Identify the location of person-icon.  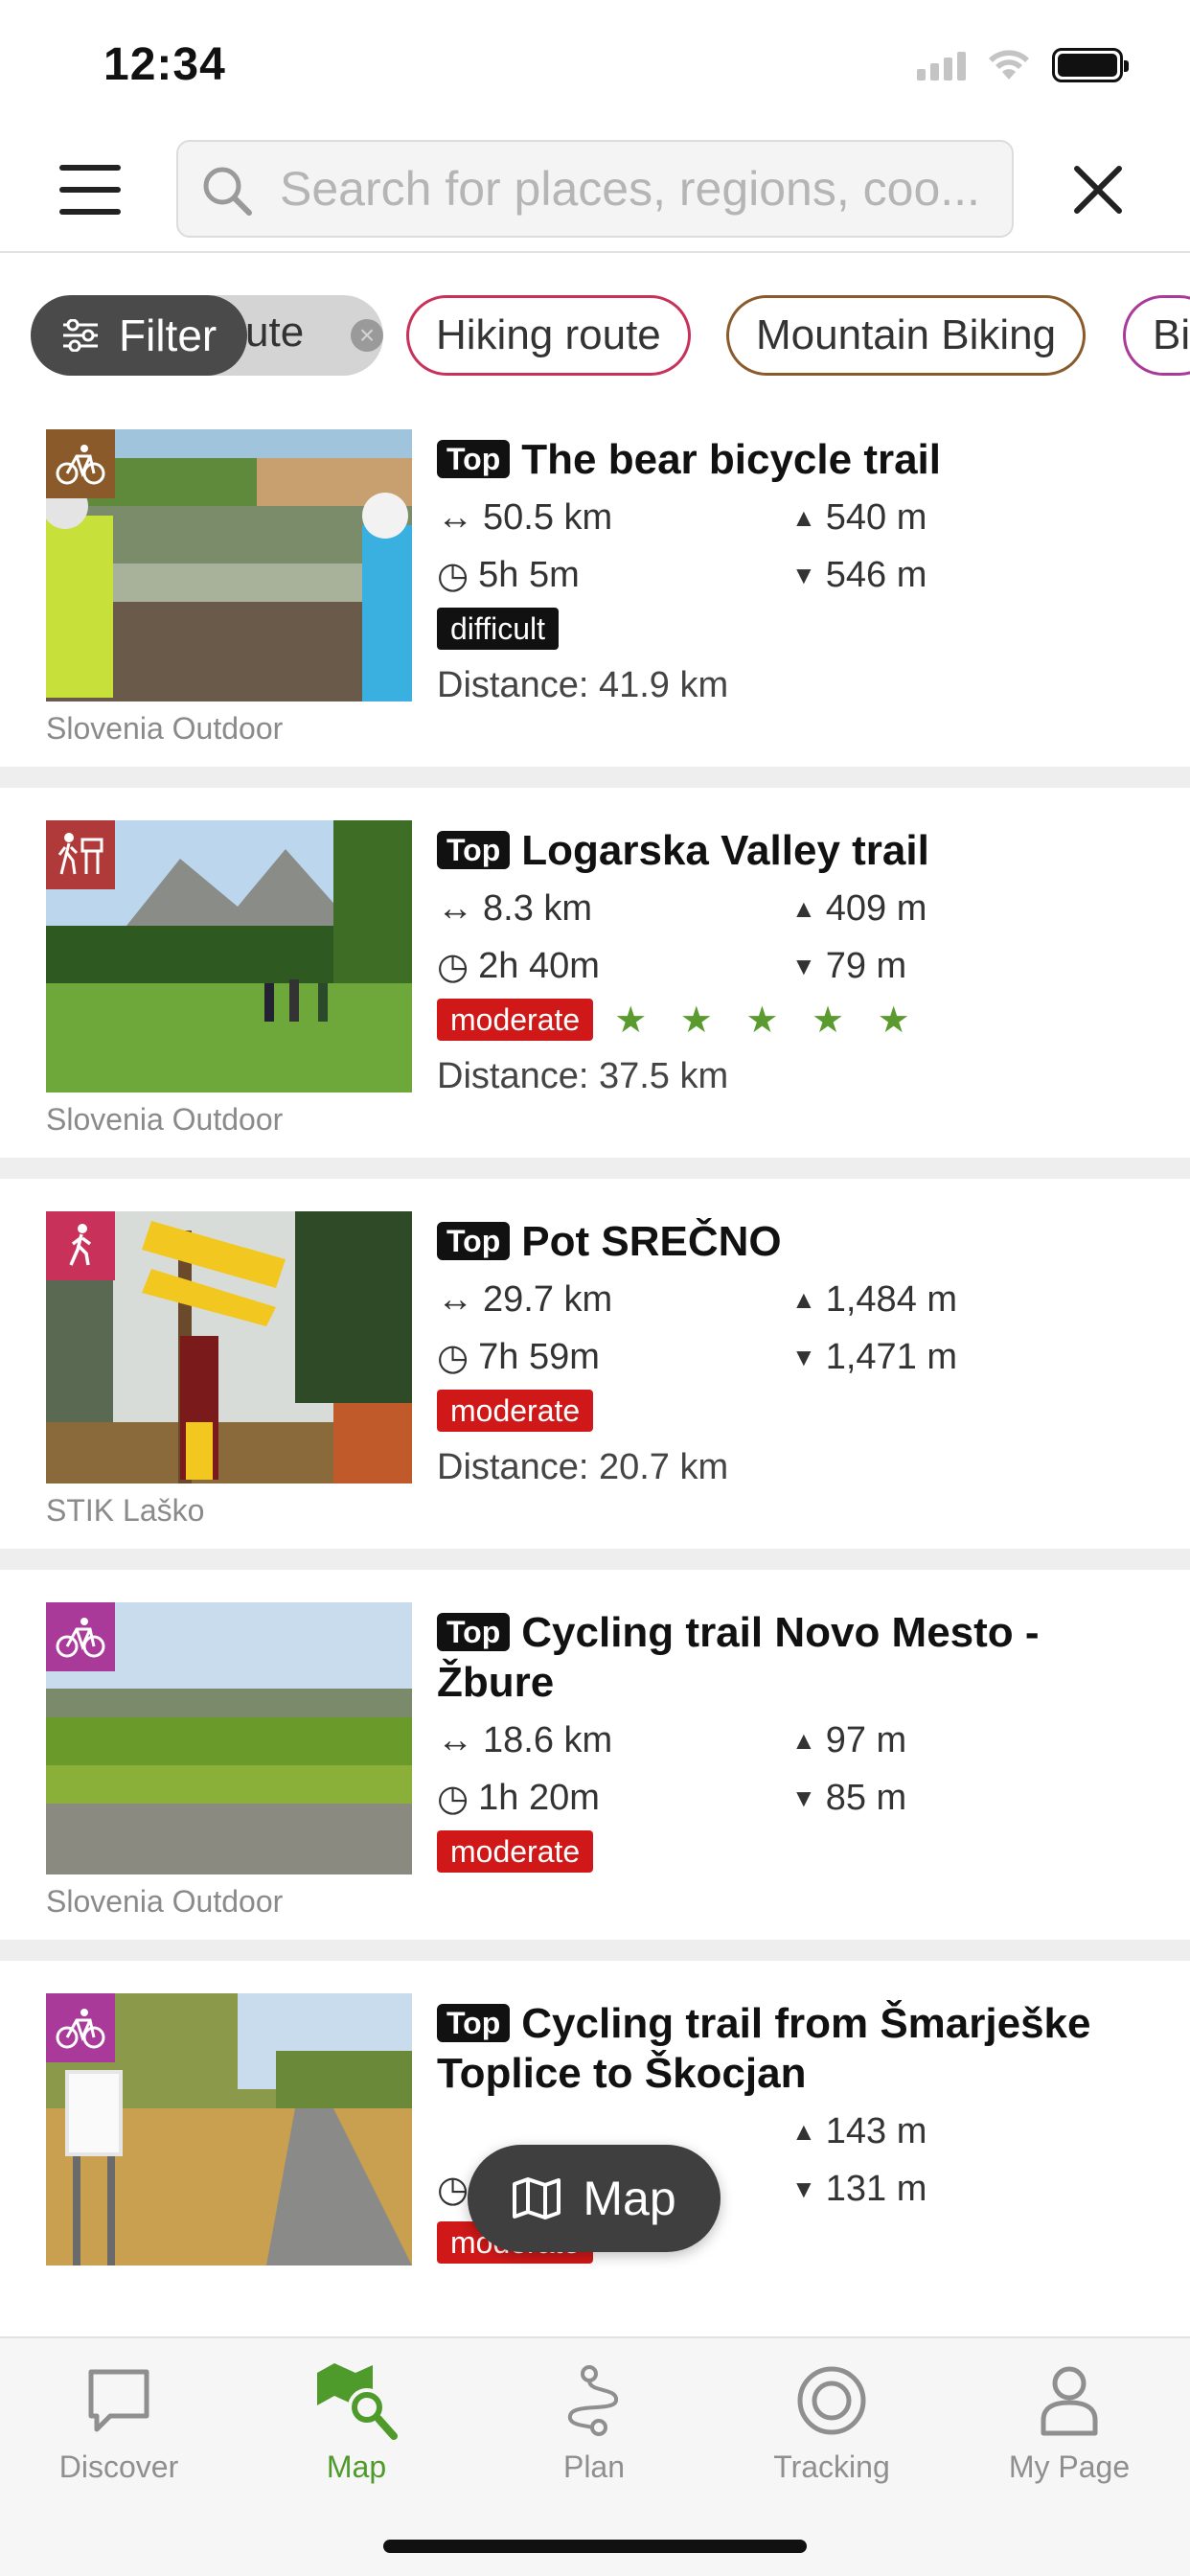
(1069, 2401).